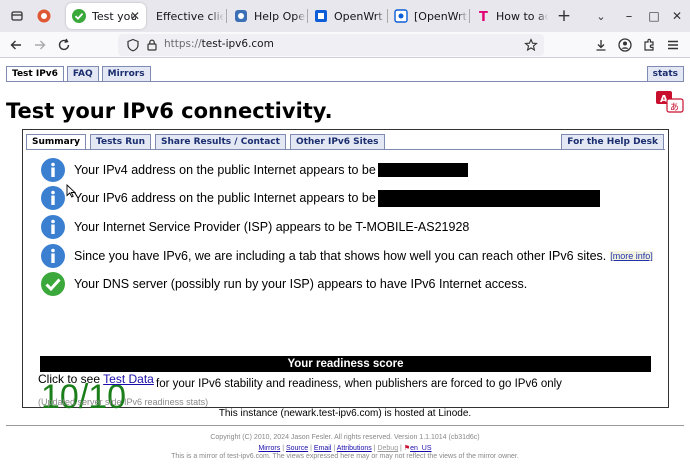 The width and height of the screenshot is (690, 471). Describe the element at coordinates (226, 16) in the screenshot. I see `tab-separator` at that location.